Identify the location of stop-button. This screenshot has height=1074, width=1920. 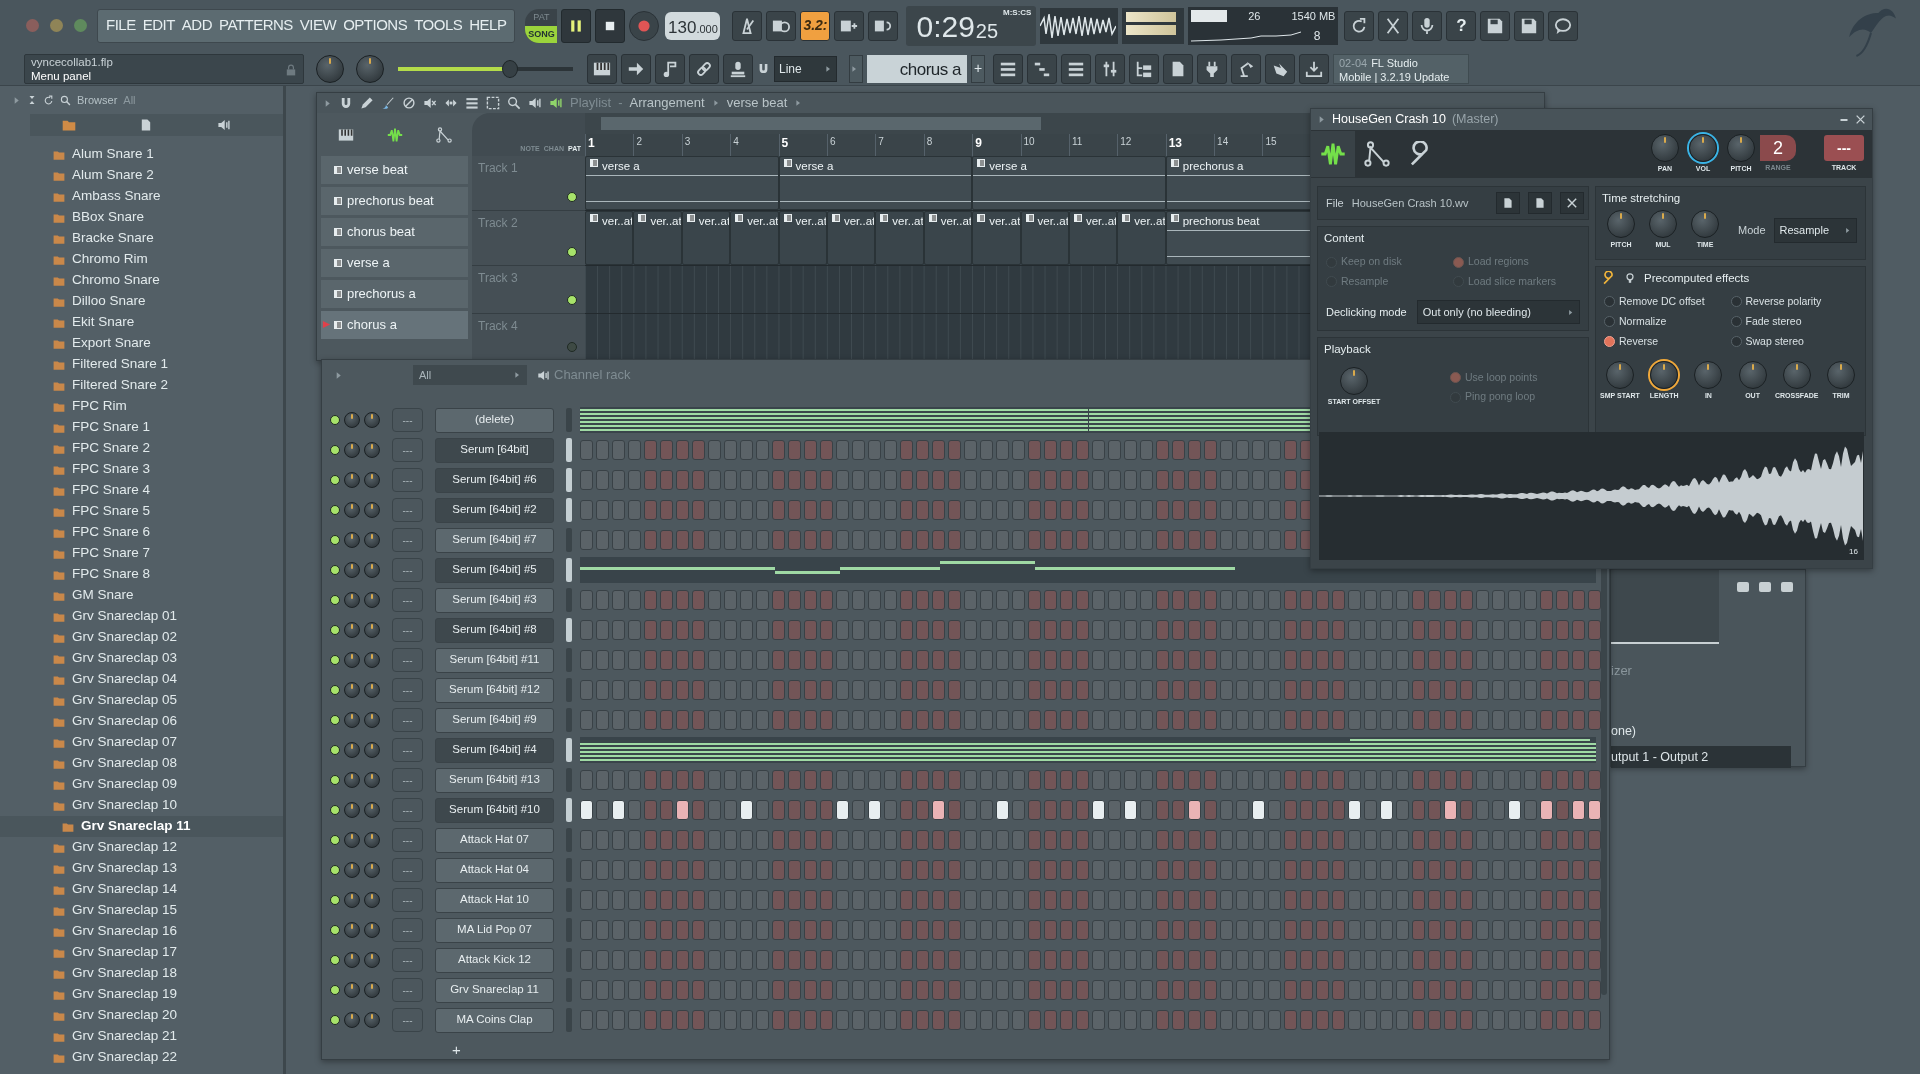
(610, 25).